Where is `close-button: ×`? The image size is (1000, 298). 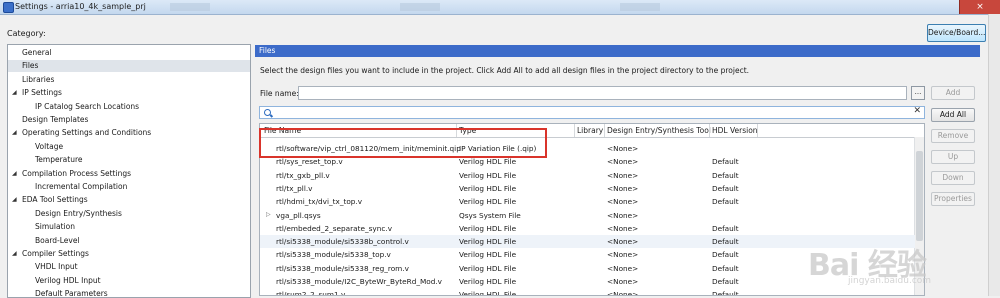
close-button: × is located at coordinates (979, 7).